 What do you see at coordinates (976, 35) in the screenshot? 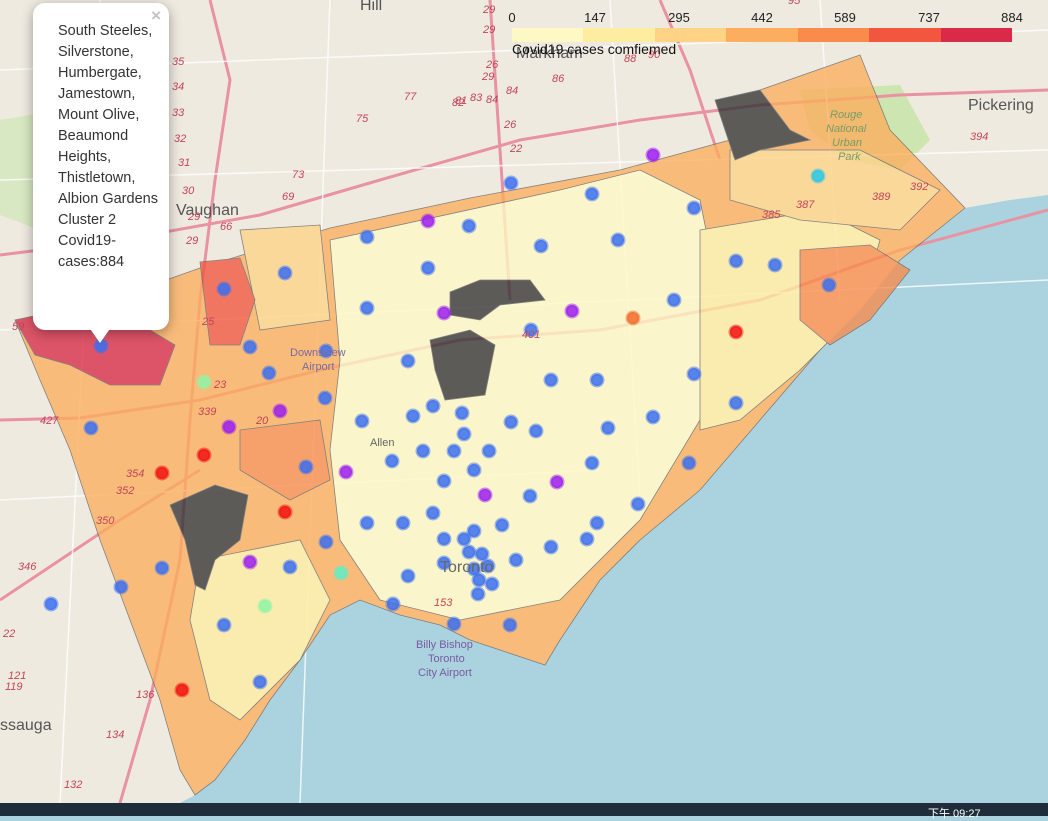
I see `legend-color-swatch` at bounding box center [976, 35].